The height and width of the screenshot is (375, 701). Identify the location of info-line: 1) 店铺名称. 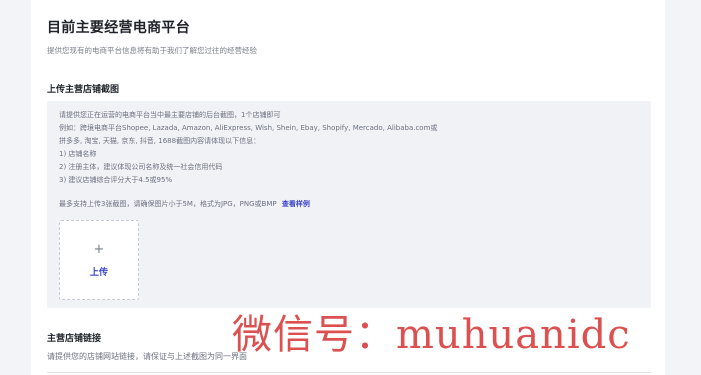
(78, 154).